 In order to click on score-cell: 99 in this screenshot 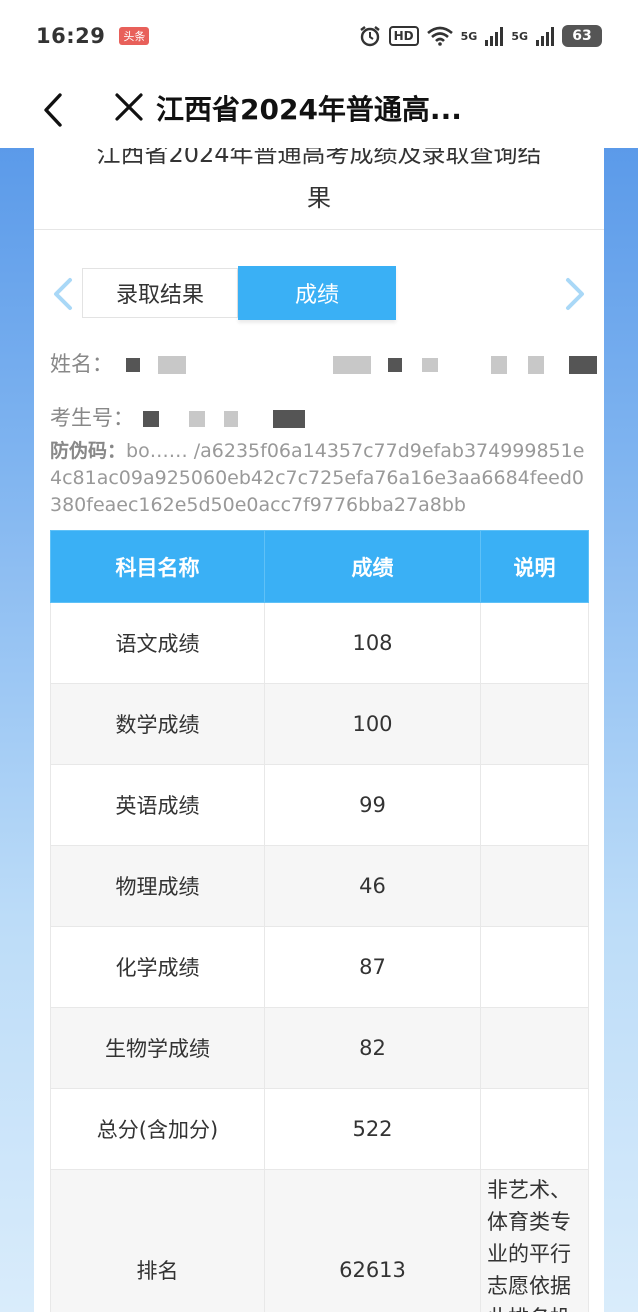, I will do `click(372, 805)`.